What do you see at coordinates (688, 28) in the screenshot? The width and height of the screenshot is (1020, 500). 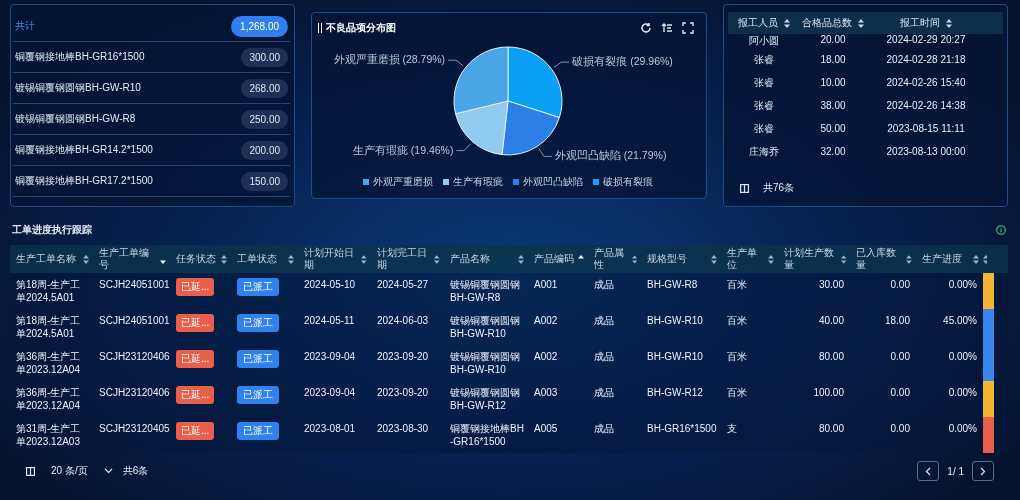 I see `fullscreen-icon` at bounding box center [688, 28].